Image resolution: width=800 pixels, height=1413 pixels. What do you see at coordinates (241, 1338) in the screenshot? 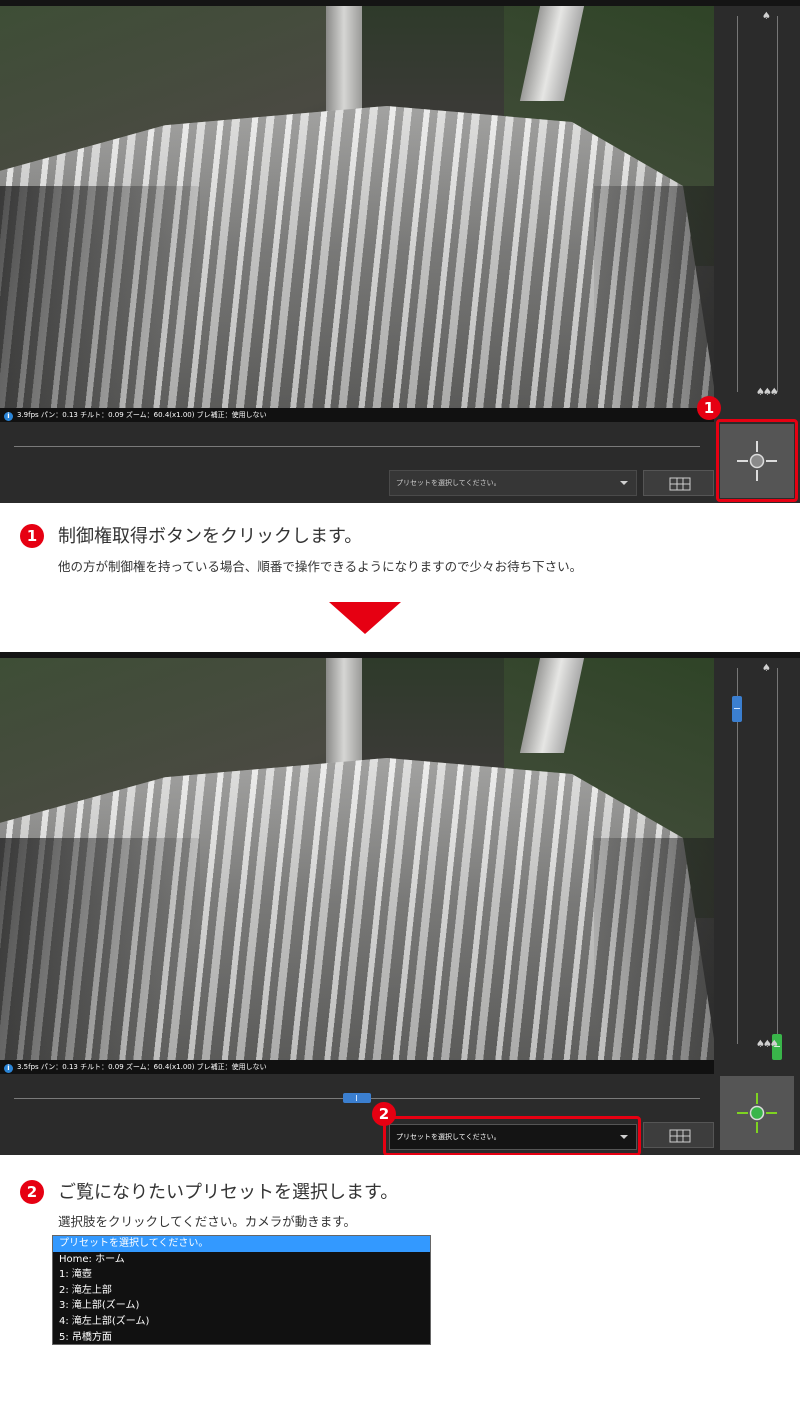
I see `preset-option-5: 5: 吊橋方面` at bounding box center [241, 1338].